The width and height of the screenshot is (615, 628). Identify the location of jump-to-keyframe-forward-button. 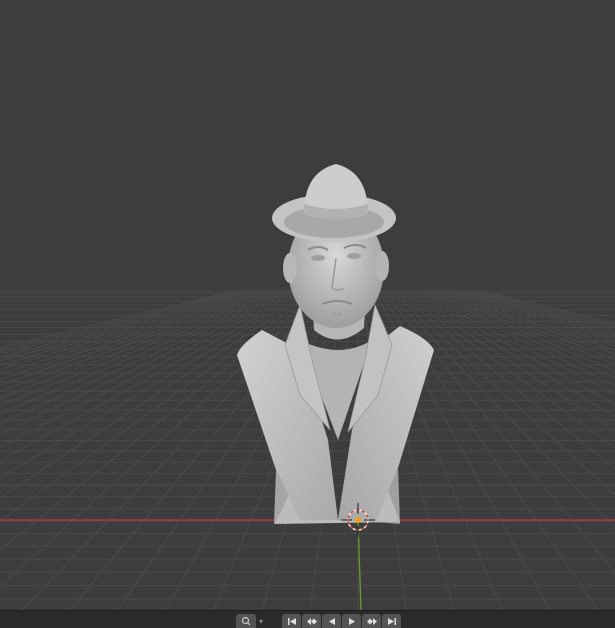
(371, 621).